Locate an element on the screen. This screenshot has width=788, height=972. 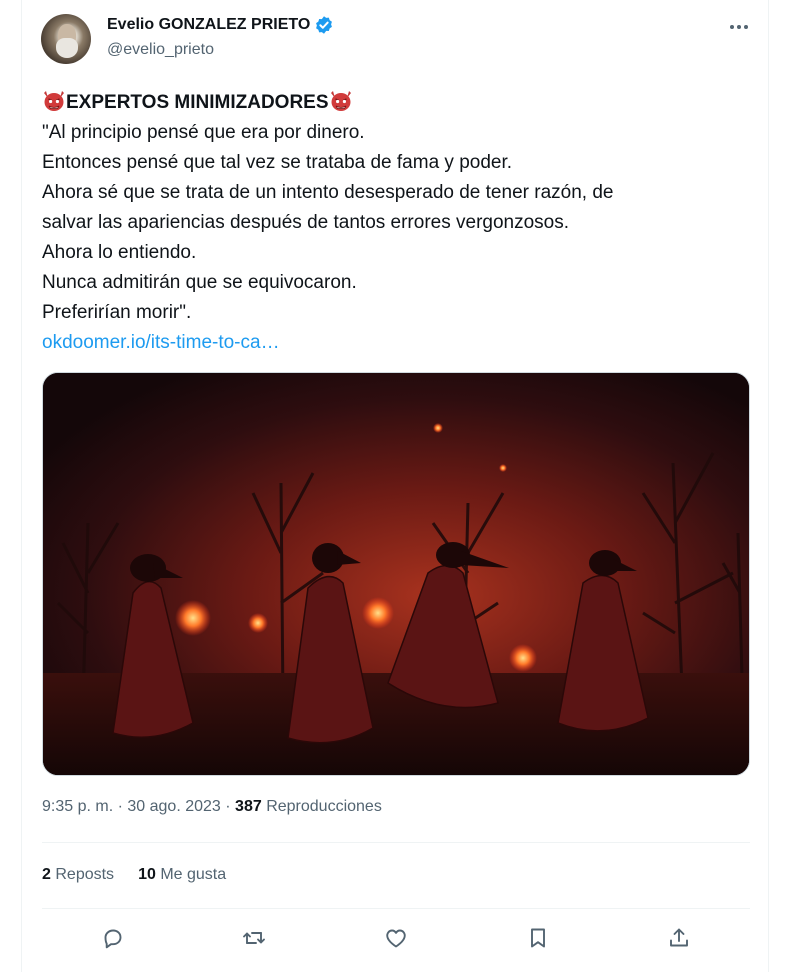
repost-icon is located at coordinates (254, 938).